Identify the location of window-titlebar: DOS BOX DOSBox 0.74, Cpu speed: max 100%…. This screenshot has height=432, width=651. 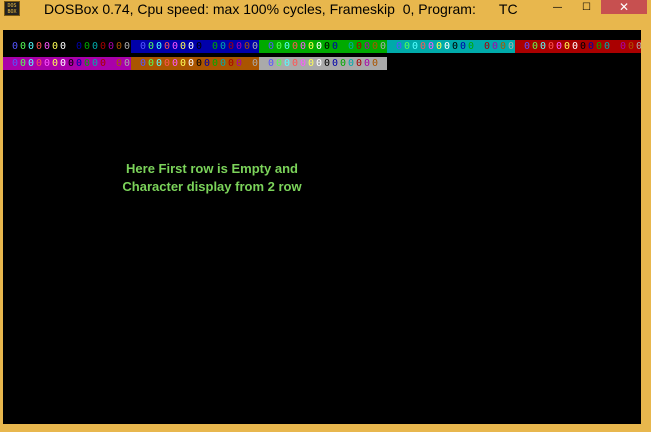
(325, 9).